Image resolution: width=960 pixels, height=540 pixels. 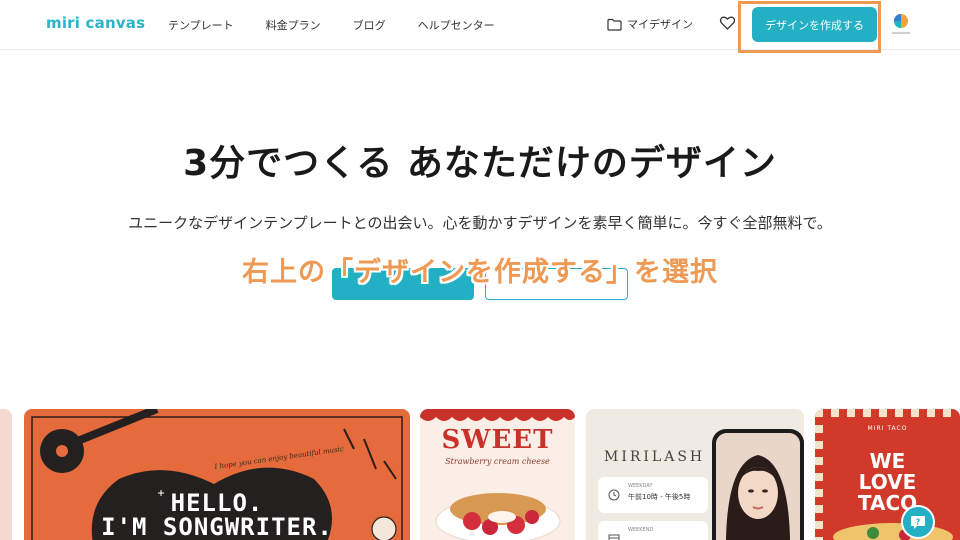 What do you see at coordinates (201, 25) in the screenshot?
I see `nav-templates: テンプレート` at bounding box center [201, 25].